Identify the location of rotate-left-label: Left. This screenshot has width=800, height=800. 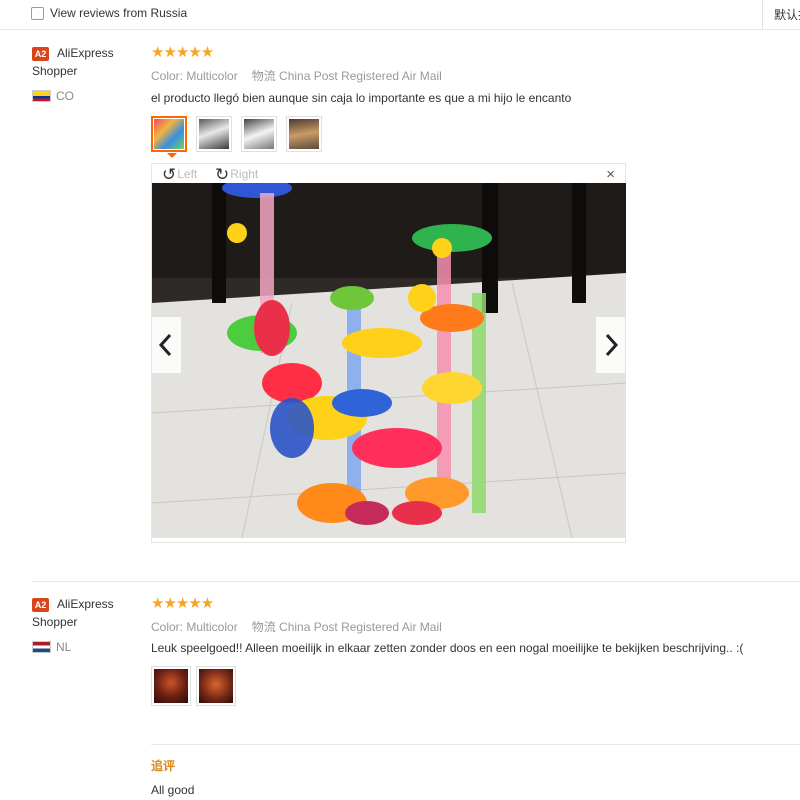
(187, 174).